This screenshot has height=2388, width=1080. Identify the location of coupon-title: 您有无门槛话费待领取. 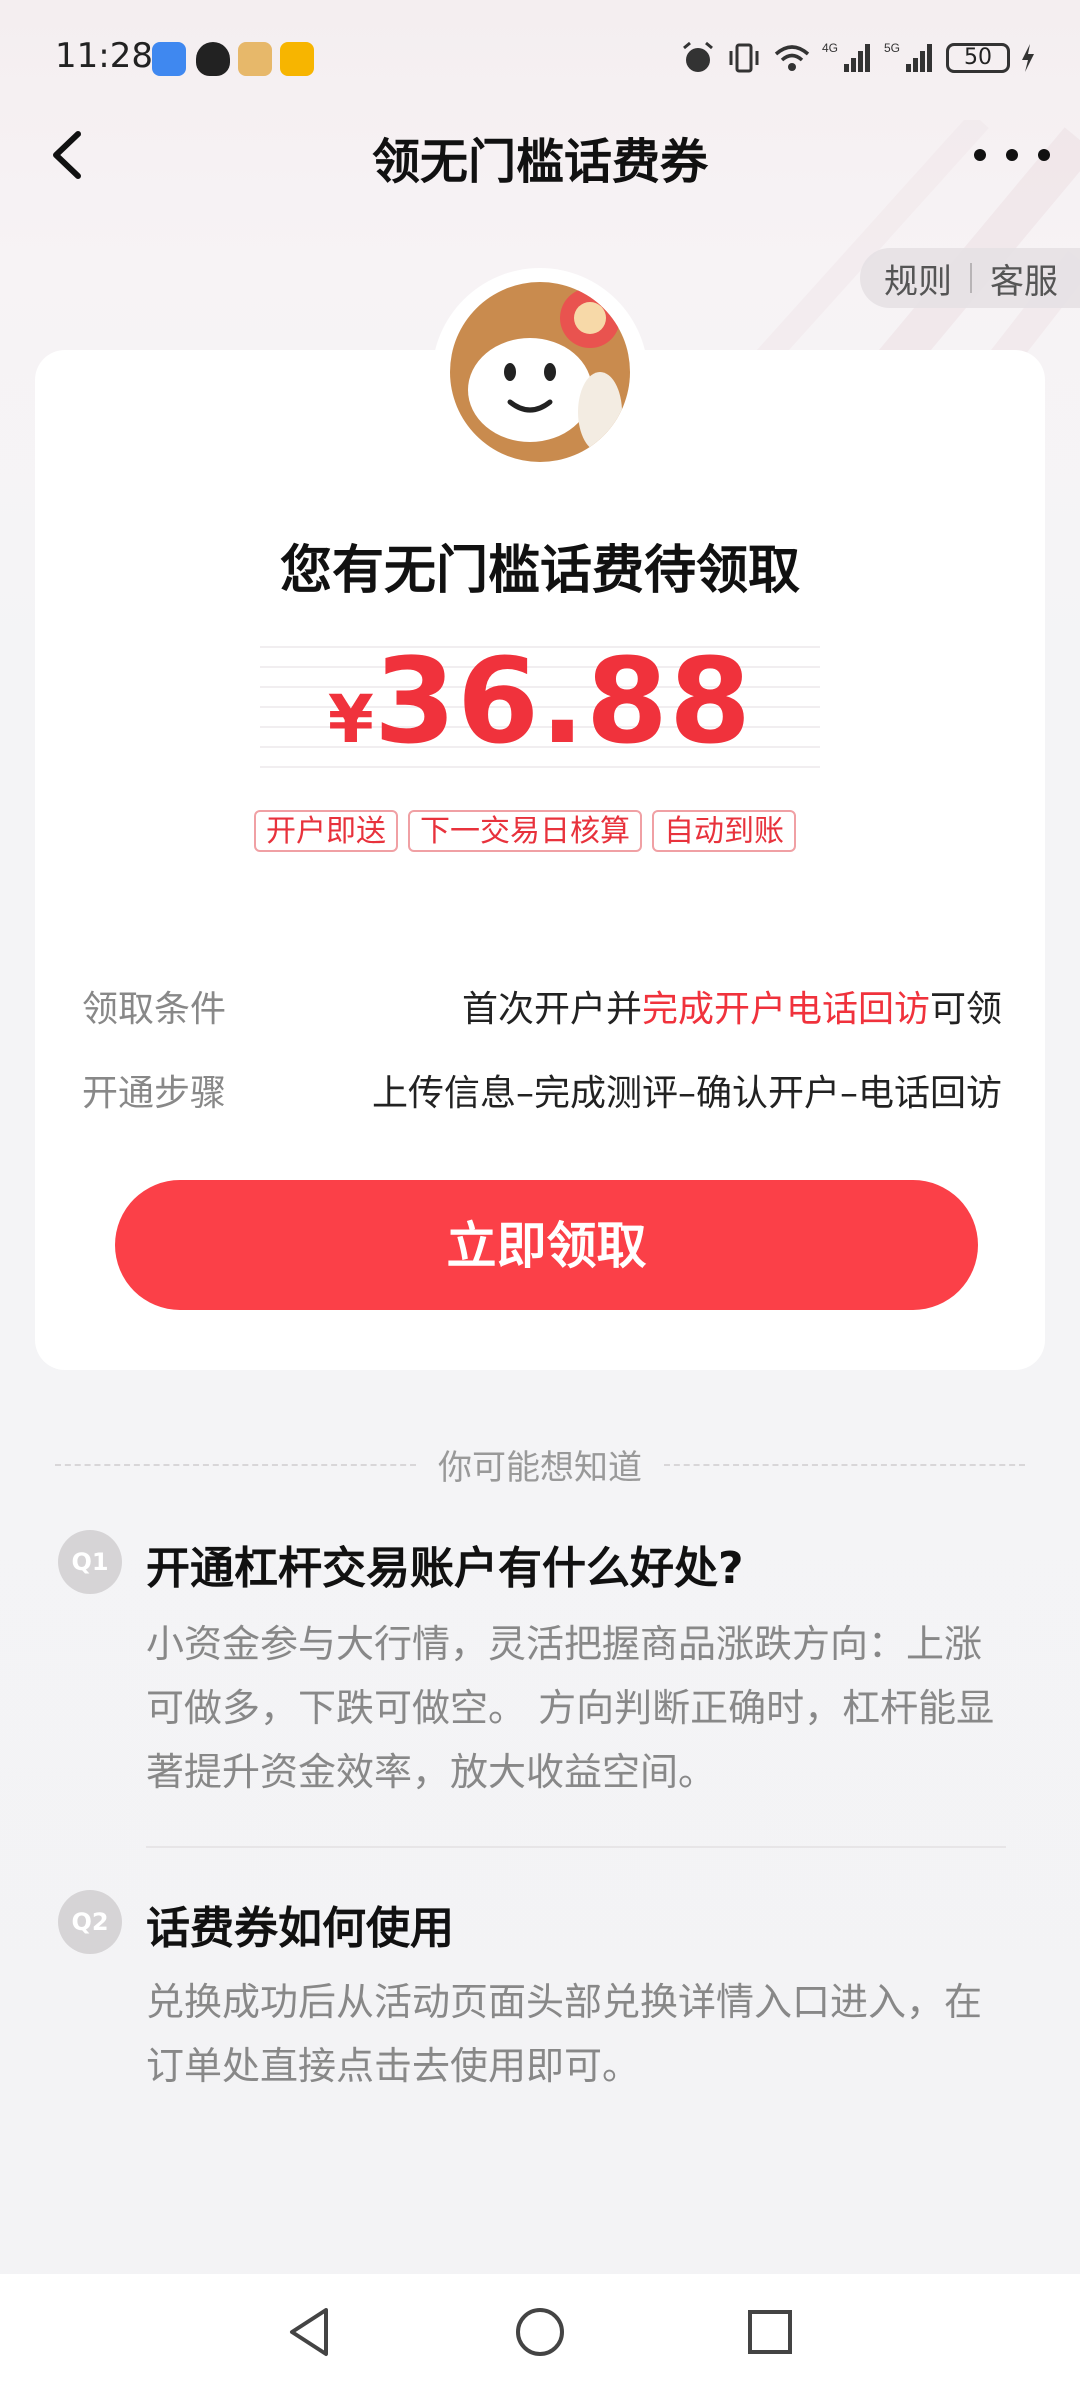
(539, 571).